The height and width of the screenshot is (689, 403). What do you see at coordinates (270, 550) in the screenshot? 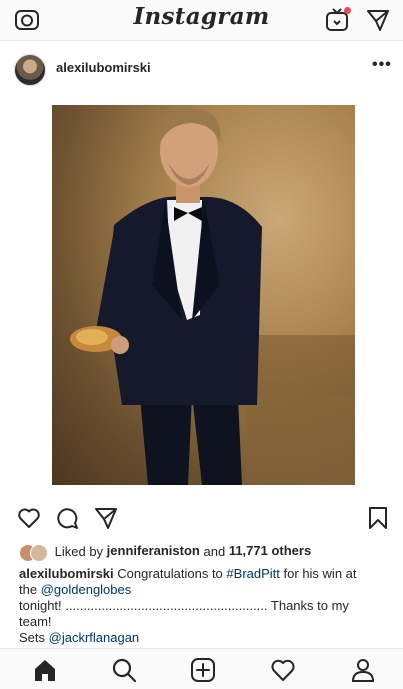
I see `likes-count: 11,771 others` at bounding box center [270, 550].